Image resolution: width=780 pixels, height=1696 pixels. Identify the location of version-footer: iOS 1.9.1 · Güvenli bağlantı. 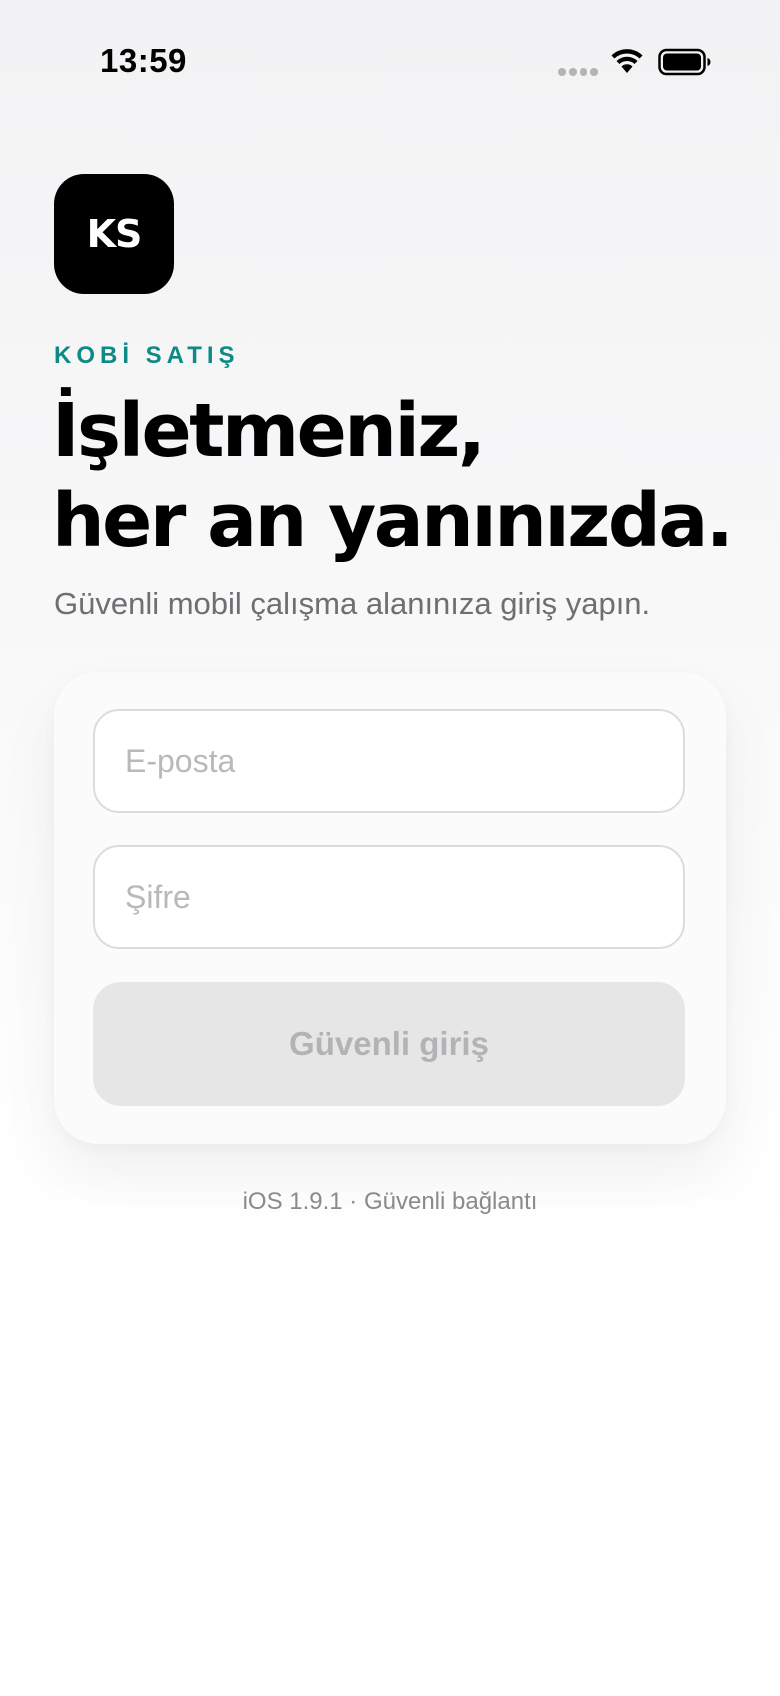
(390, 1201).